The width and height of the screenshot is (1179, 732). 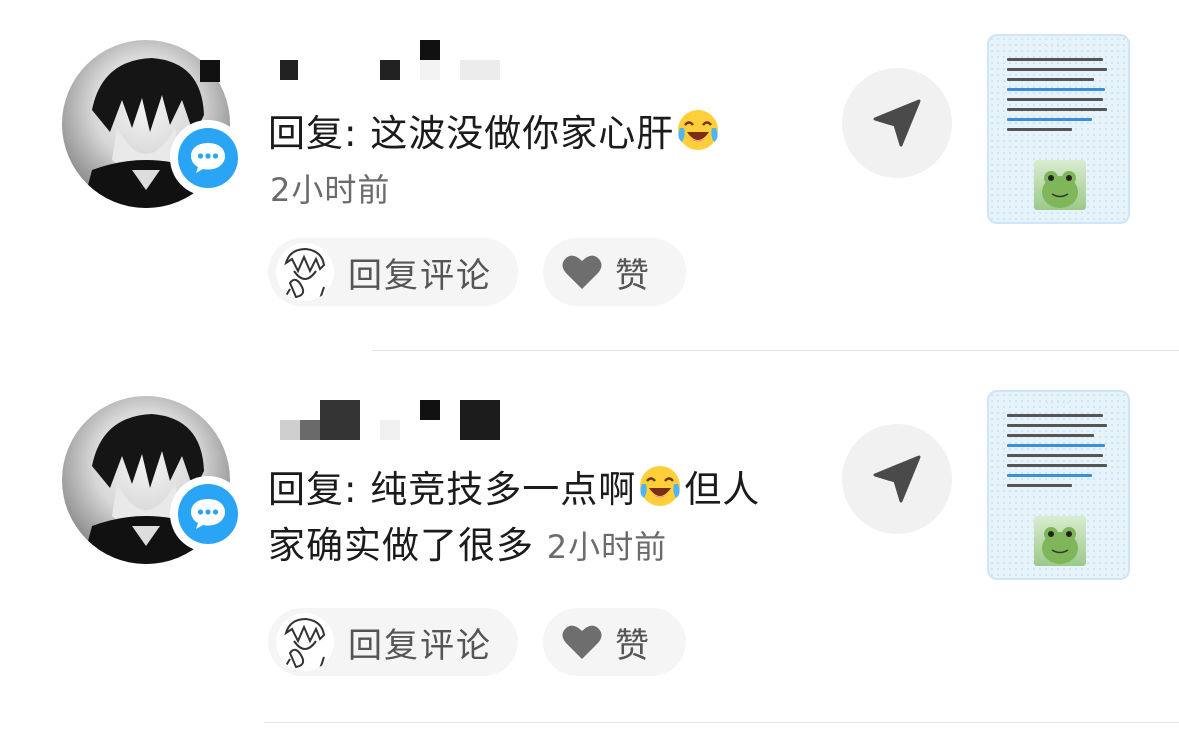 What do you see at coordinates (154, 480) in the screenshot?
I see `user-avatar` at bounding box center [154, 480].